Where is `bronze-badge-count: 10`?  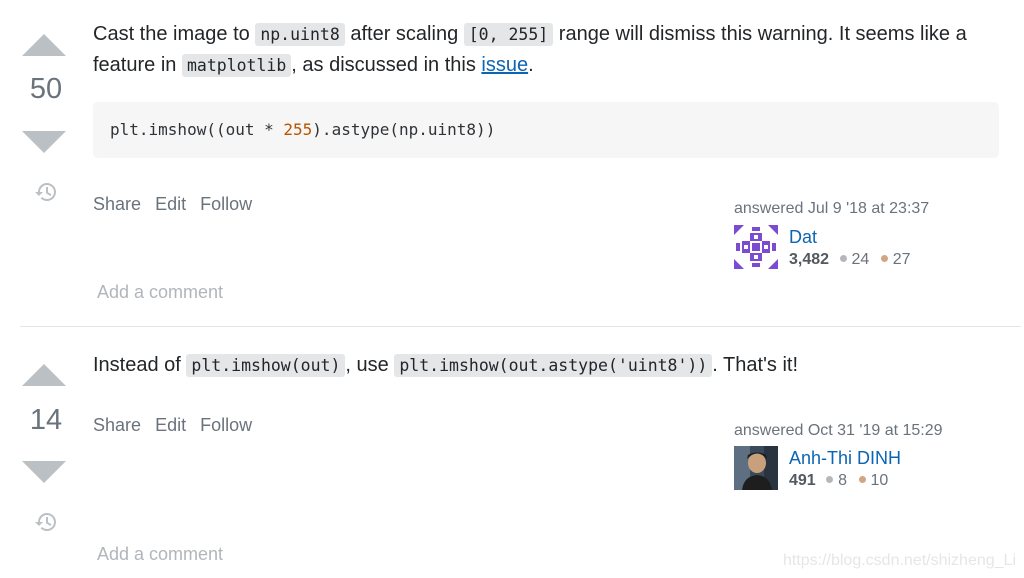 bronze-badge-count: 10 is located at coordinates (879, 480).